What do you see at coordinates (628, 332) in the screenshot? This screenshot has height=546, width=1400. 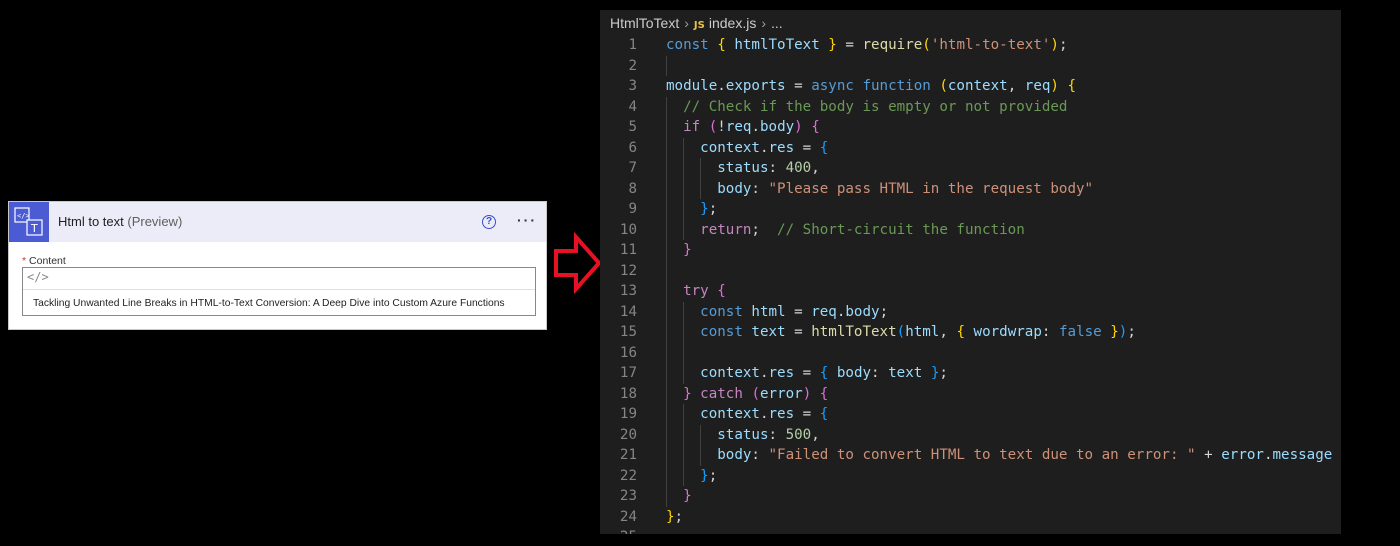 I see `line-number: 15` at bounding box center [628, 332].